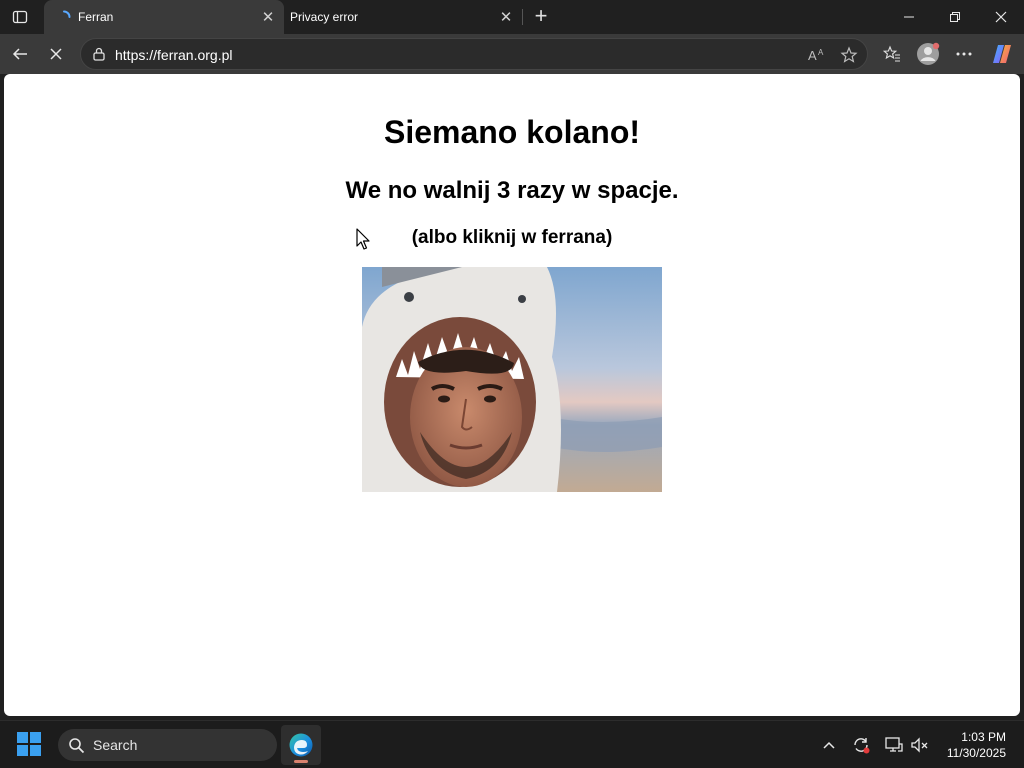 This screenshot has height=768, width=1024. I want to click on tab-privacy-error: Privacy error ✕, so click(403, 17).